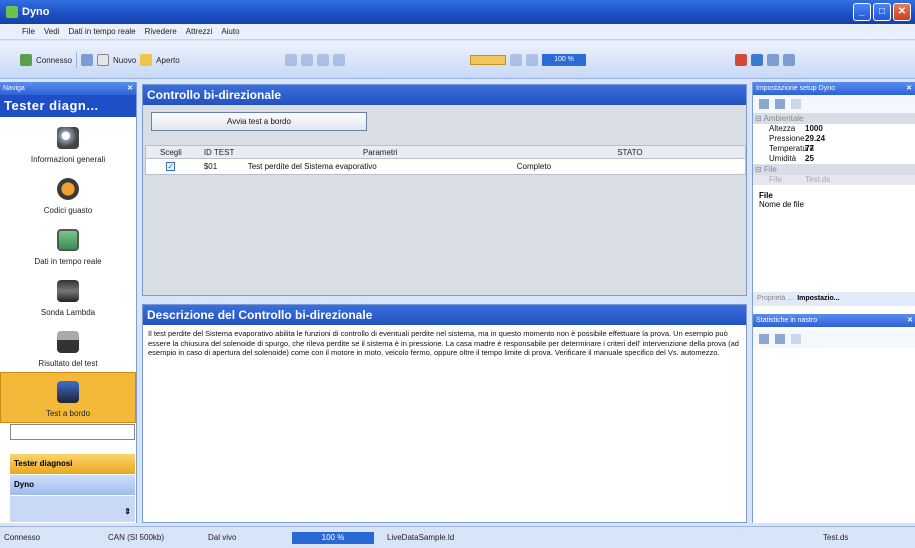  What do you see at coordinates (127, 512) in the screenshot?
I see `chevron-down-icon: ⇕` at bounding box center [127, 512].